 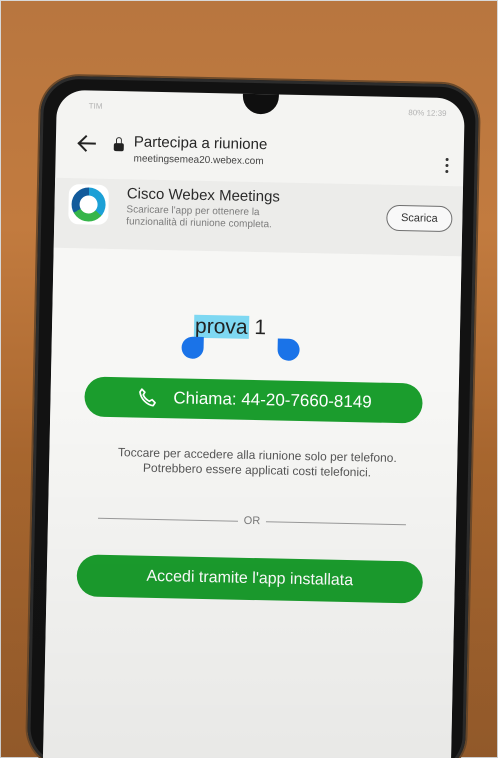 What do you see at coordinates (288, 349) in the screenshot?
I see `selection-end-handle` at bounding box center [288, 349].